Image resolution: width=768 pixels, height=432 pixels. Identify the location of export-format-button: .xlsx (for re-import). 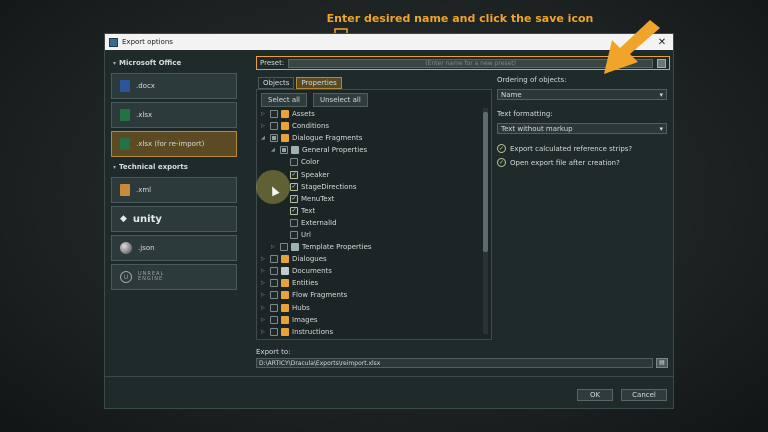
(174, 144).